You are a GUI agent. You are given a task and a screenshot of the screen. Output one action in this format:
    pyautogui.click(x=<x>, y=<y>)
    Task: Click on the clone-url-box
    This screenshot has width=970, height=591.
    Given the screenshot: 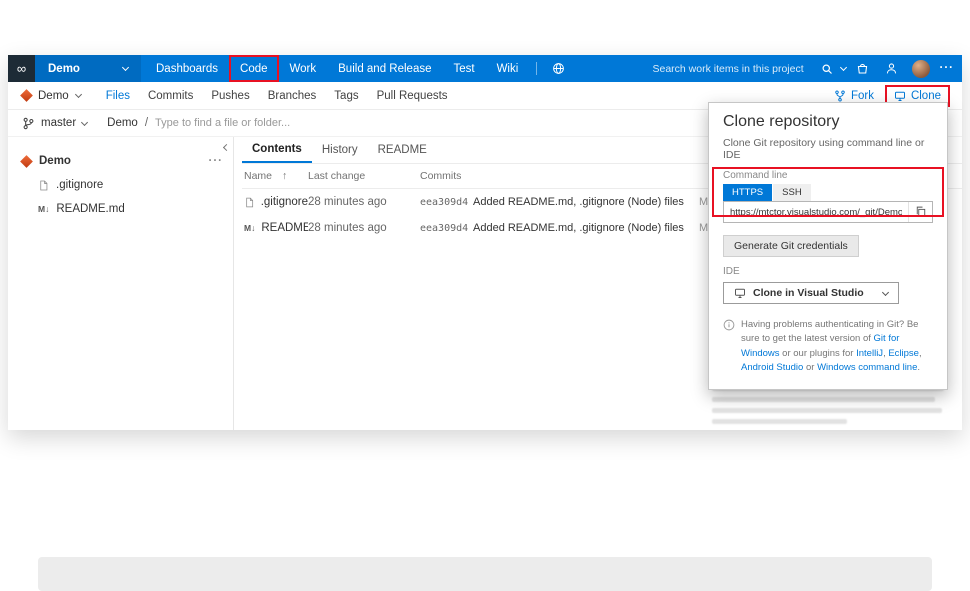 What is the action you would take?
    pyautogui.click(x=828, y=212)
    